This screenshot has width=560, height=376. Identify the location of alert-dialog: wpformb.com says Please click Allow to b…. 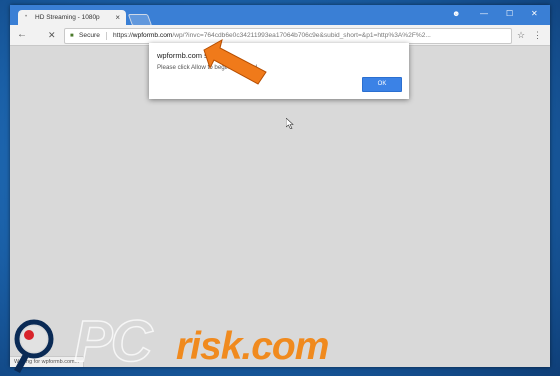
(279, 71).